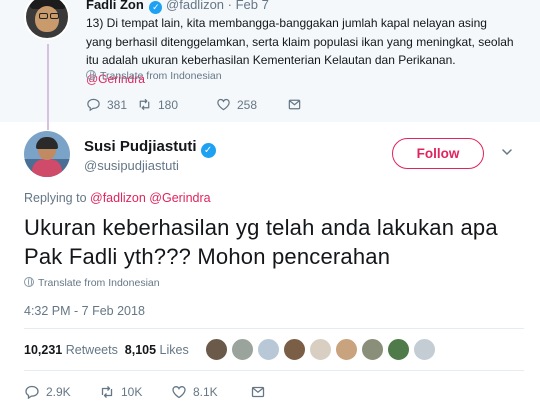 The width and height of the screenshot is (540, 402). What do you see at coordinates (236, 104) in the screenshot?
I see `parent-like-button: 258` at bounding box center [236, 104].